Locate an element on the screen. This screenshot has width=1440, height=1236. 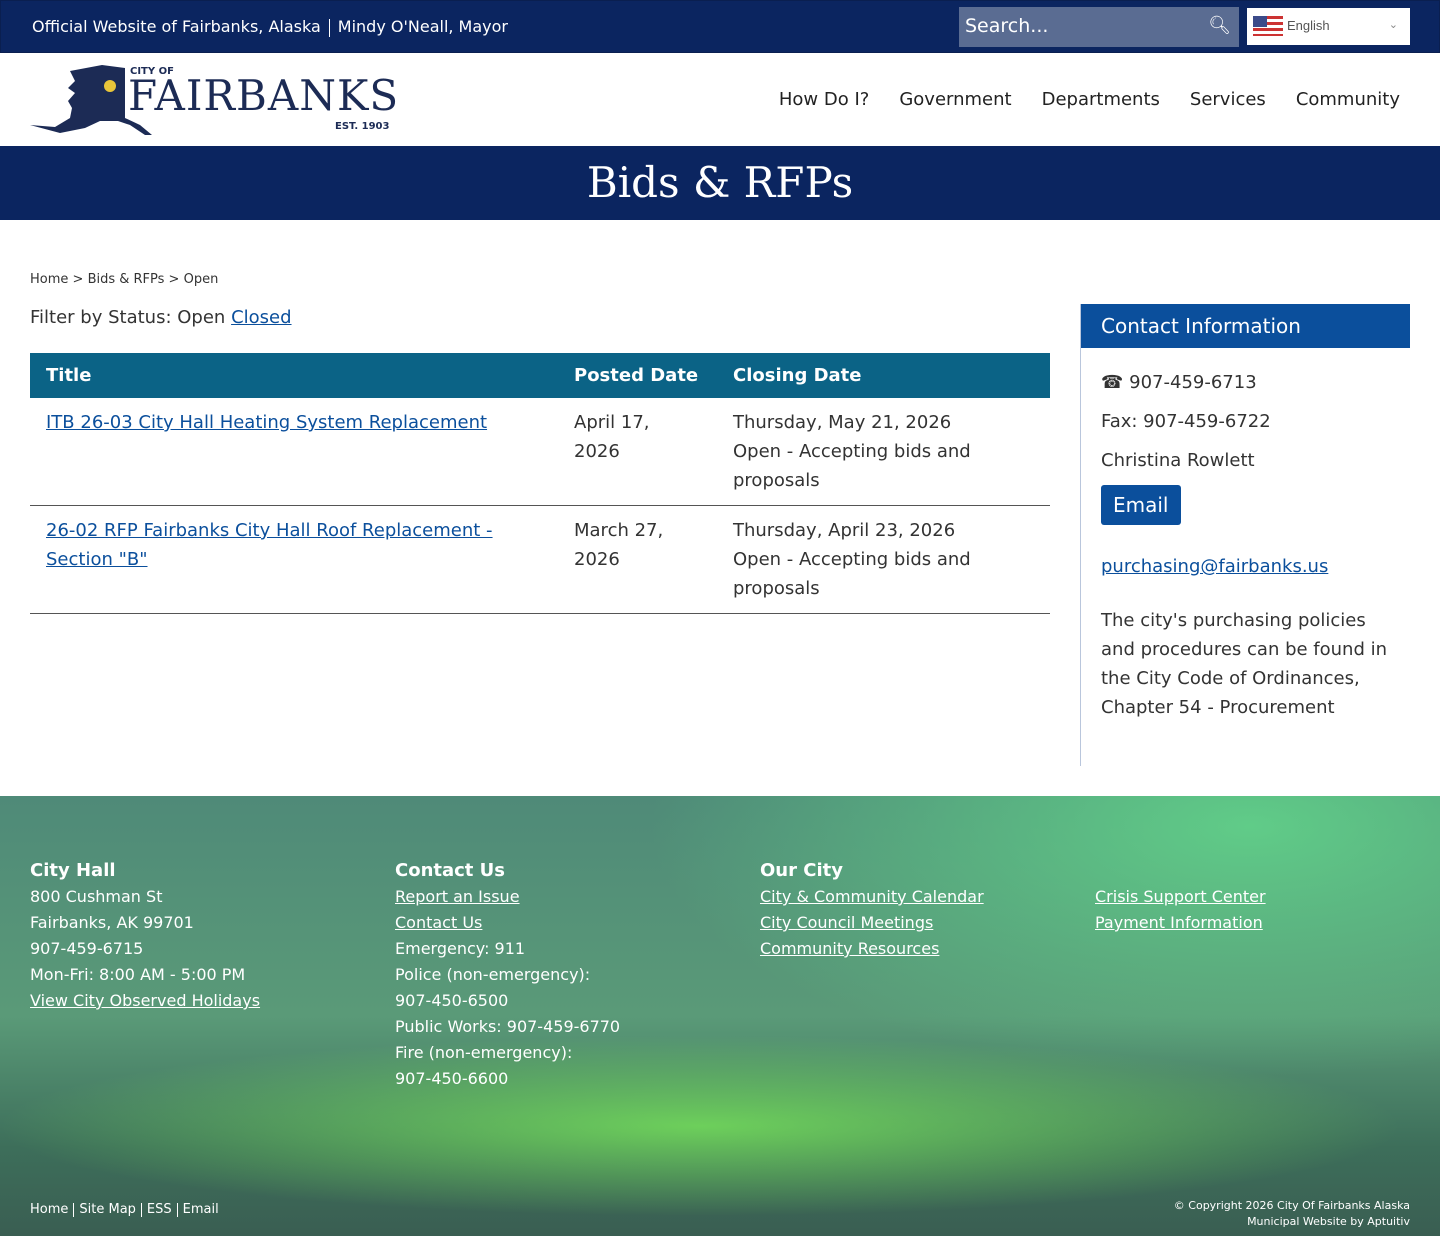
closing-date: Thursday, April 23, 2026 is located at coordinates (844, 530).